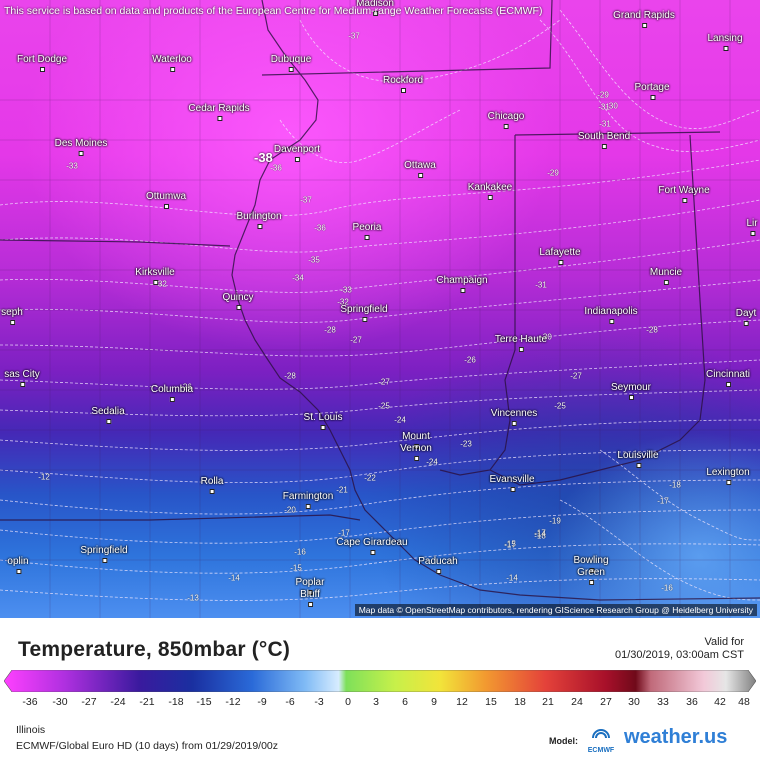 The image size is (760, 760). What do you see at coordinates (724, 642) in the screenshot?
I see `valid-for-label: Valid for` at bounding box center [724, 642].